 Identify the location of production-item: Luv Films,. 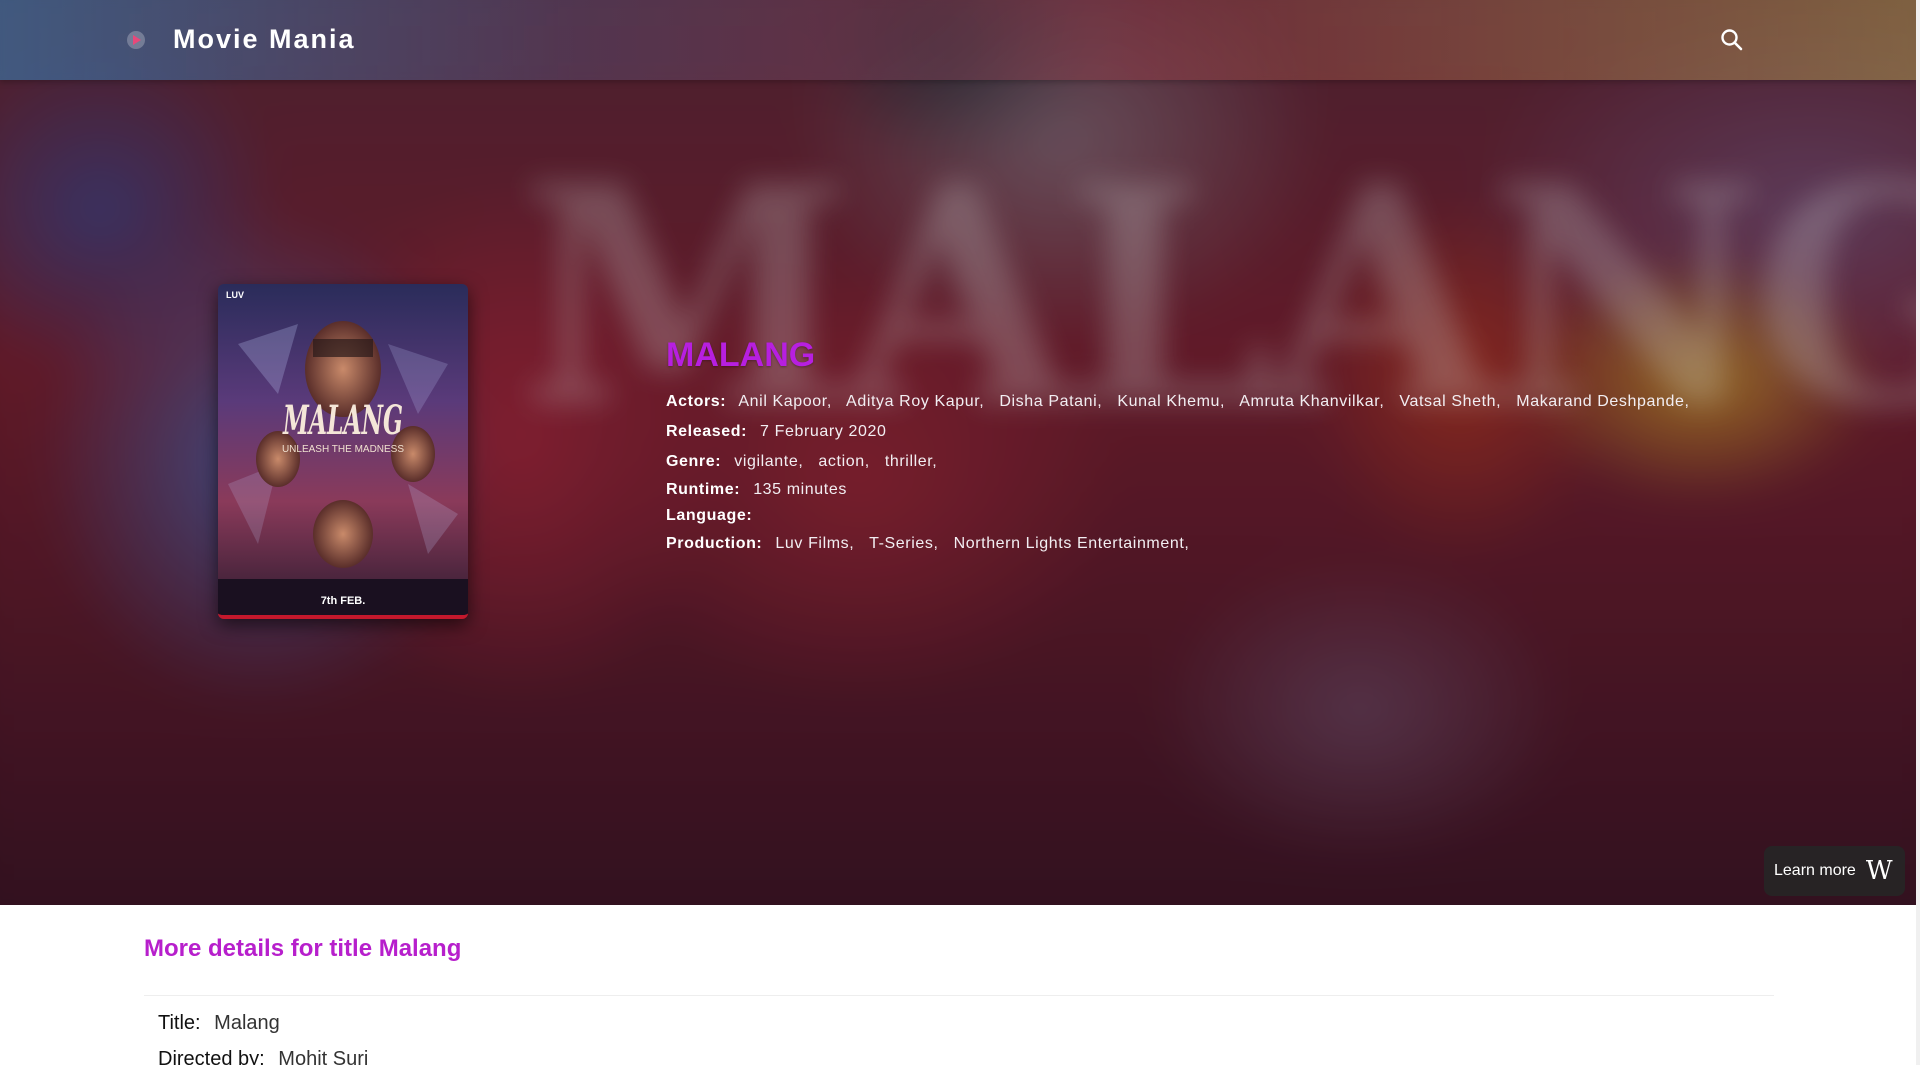
(815, 543).